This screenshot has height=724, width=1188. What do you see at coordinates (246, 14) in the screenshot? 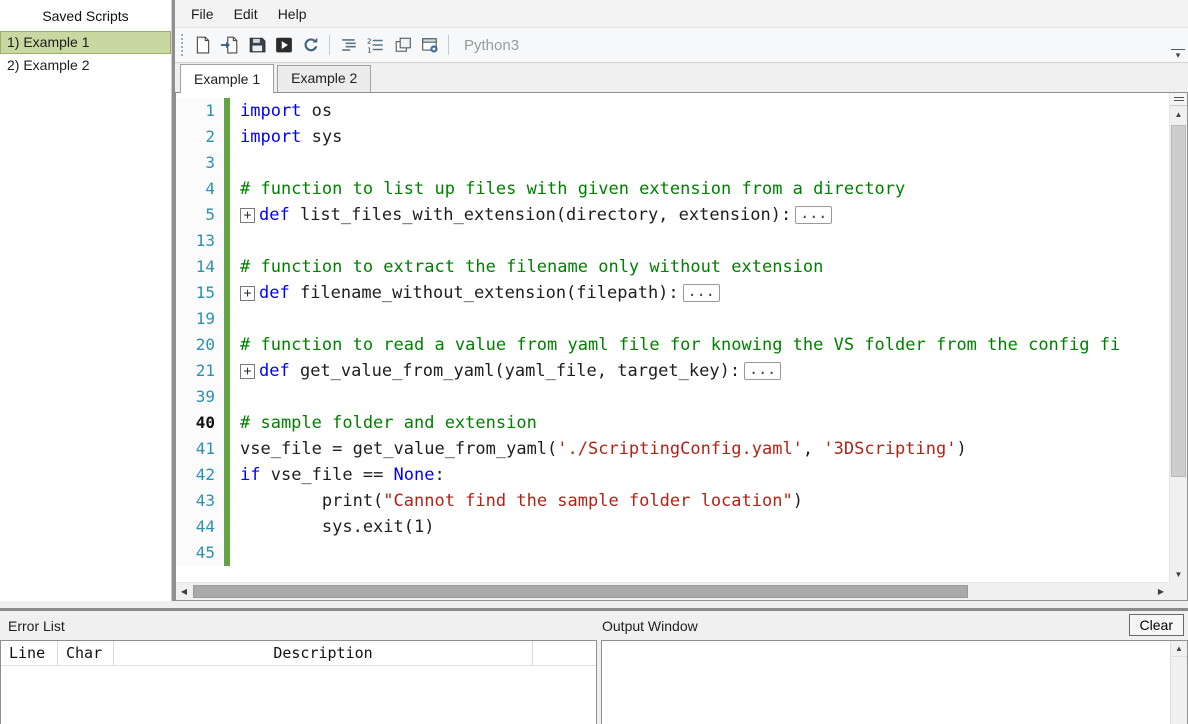
I see `menu-edit: Edit` at bounding box center [246, 14].